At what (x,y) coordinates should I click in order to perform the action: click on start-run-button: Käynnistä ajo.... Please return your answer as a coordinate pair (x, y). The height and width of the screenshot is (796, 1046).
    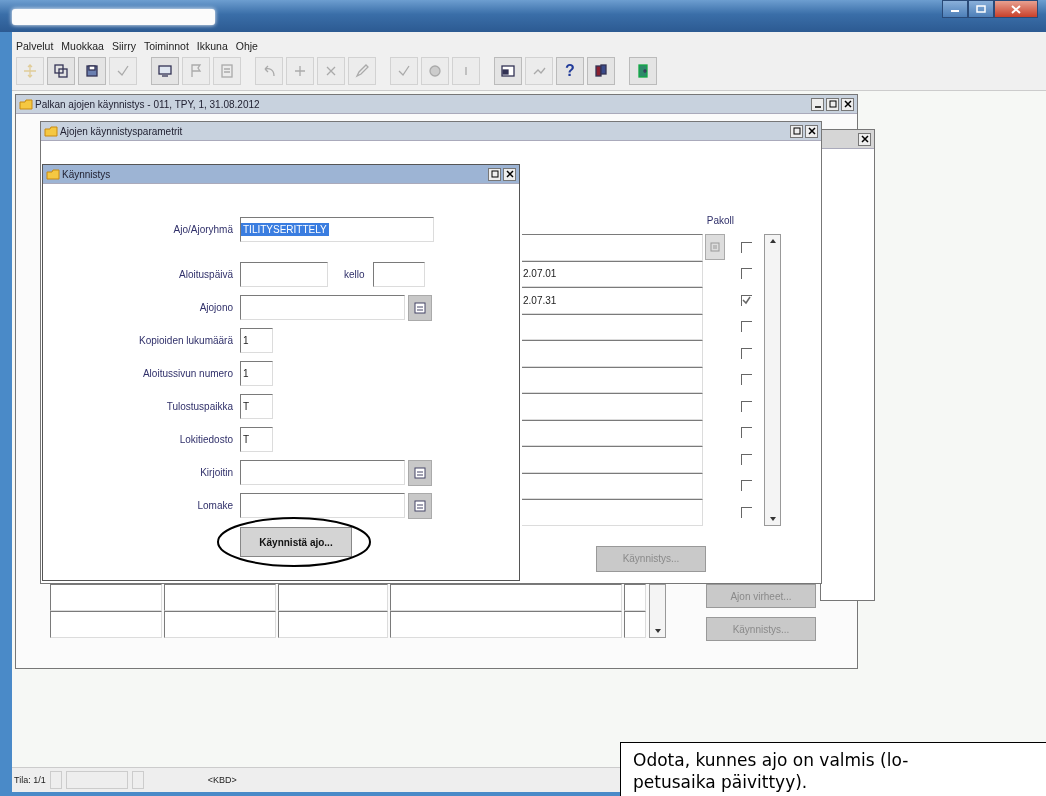
    Looking at the image, I should click on (296, 542).